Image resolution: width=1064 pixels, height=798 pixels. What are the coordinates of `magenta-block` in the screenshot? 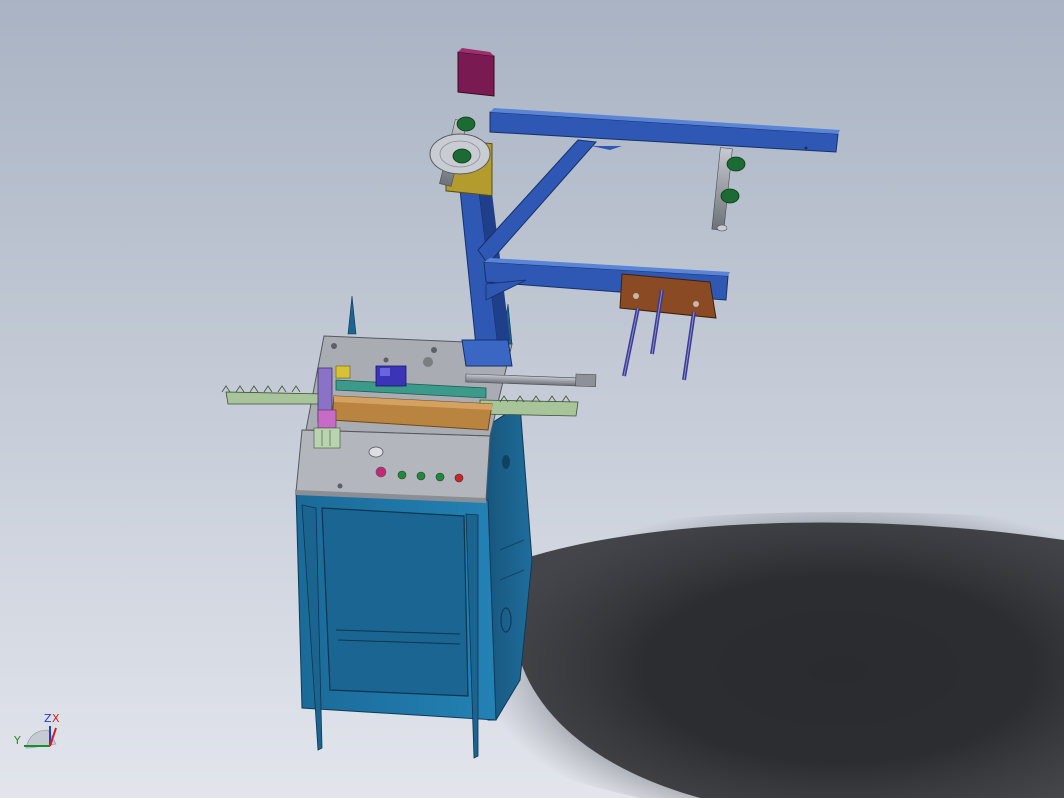 It's located at (327, 419).